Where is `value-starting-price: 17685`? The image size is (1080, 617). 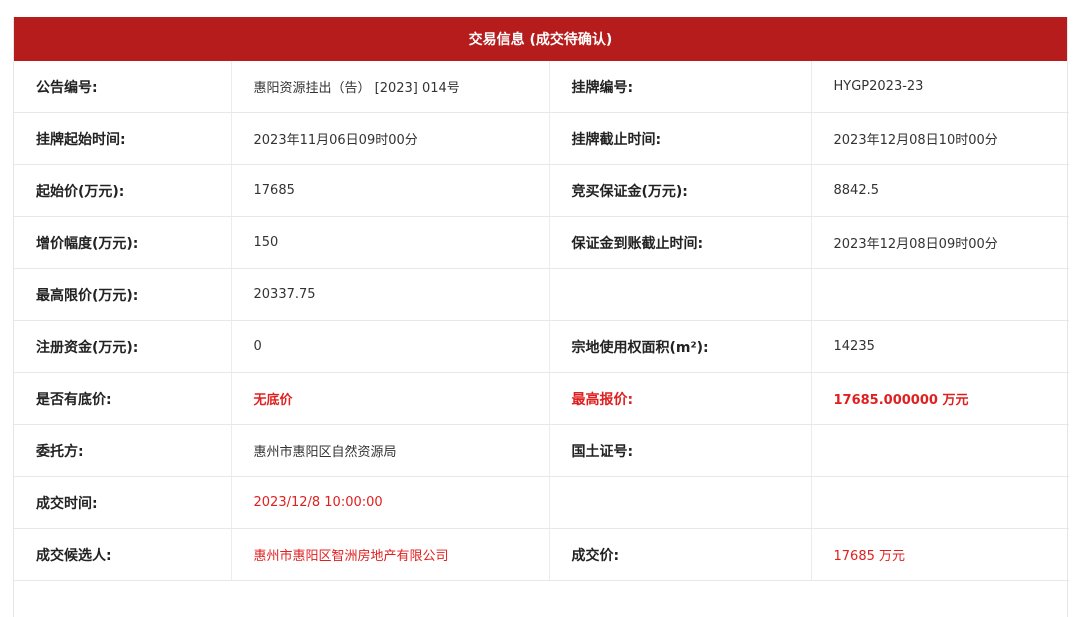
value-starting-price: 17685 is located at coordinates (390, 190).